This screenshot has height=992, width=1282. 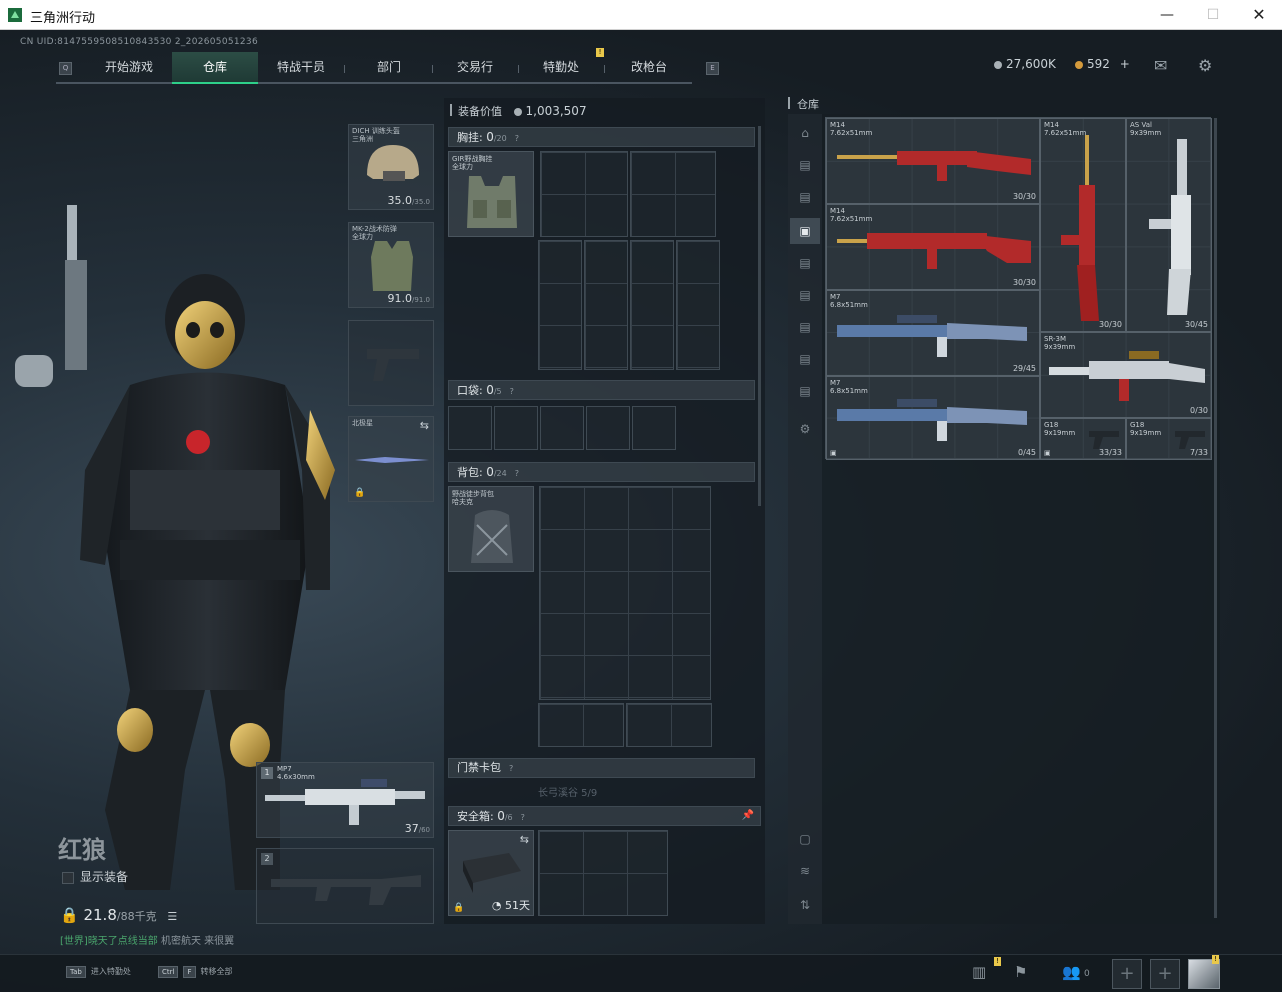 What do you see at coordinates (641, 15) in the screenshot?
I see `window-titlebar: 三角洲行动 — ☐ ✕` at bounding box center [641, 15].